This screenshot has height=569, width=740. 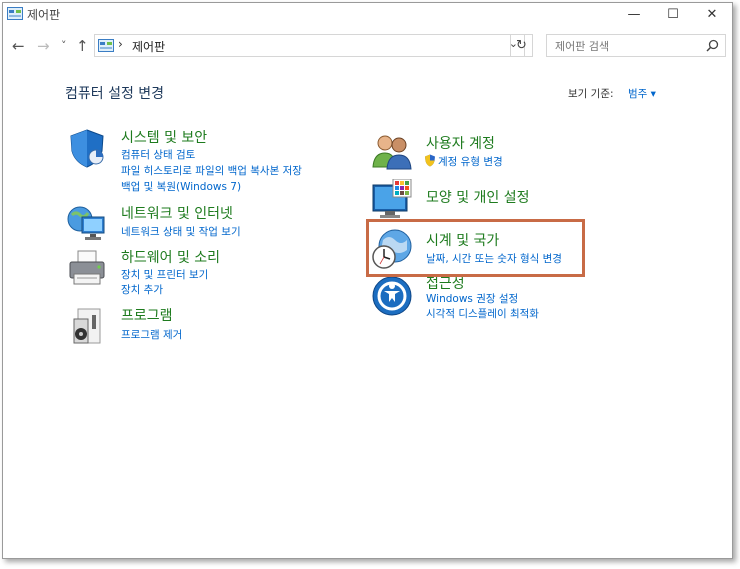 I want to click on category-title: 시스템 및 보안, so click(x=164, y=137).